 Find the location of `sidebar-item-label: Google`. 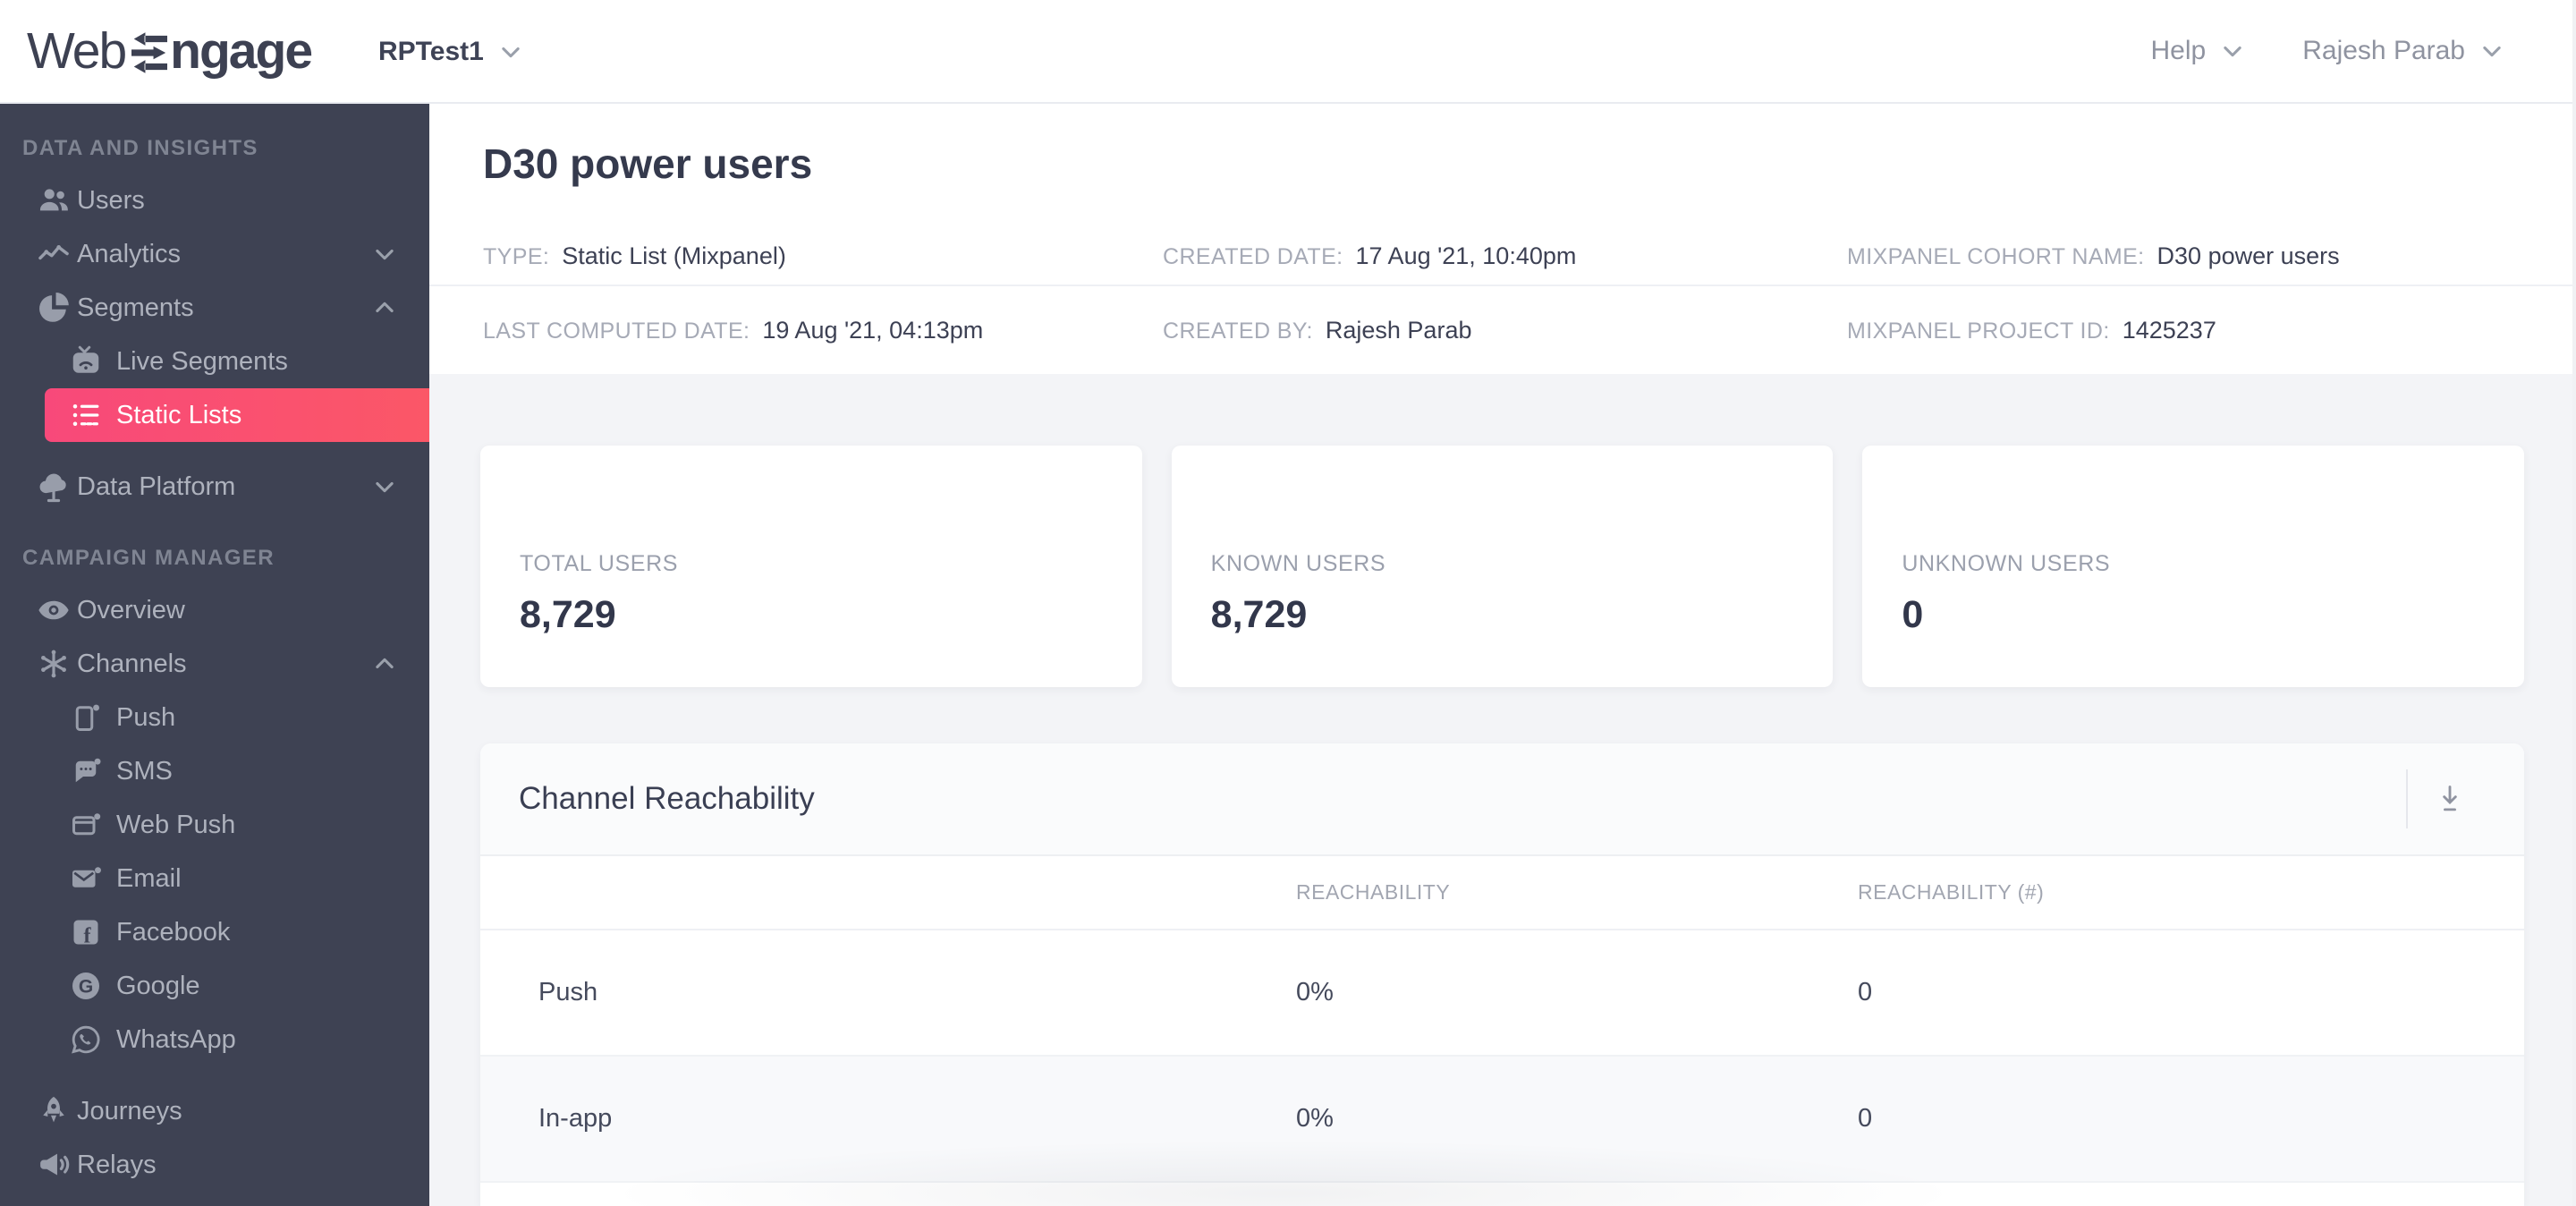

sidebar-item-label: Google is located at coordinates (158, 985).